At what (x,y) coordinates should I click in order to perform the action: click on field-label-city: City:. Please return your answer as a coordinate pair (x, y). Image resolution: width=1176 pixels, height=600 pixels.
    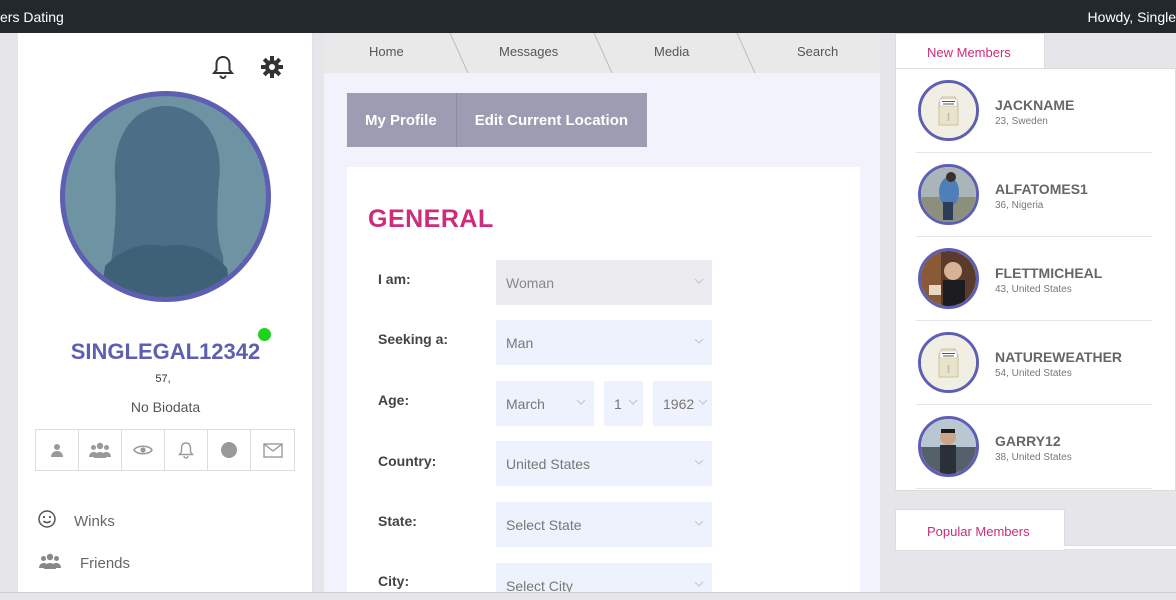
    Looking at the image, I should click on (394, 581).